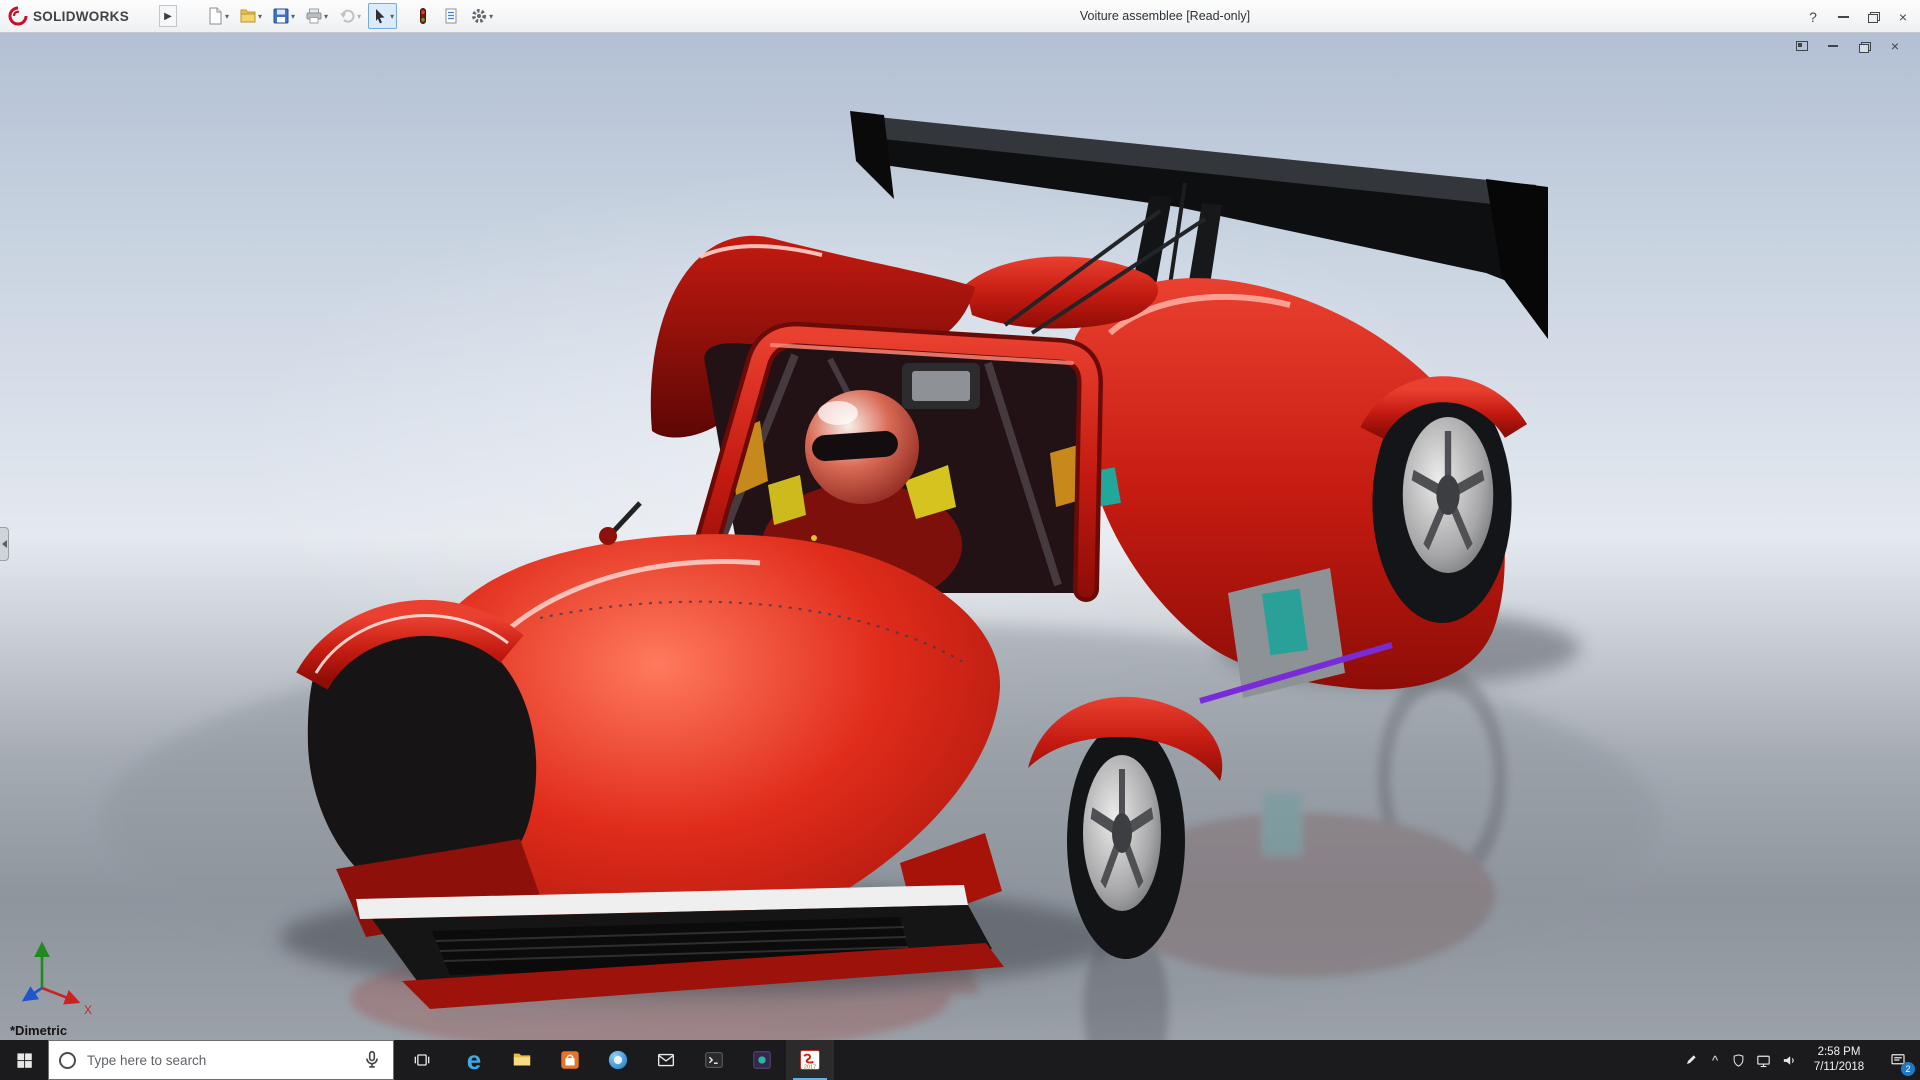  What do you see at coordinates (18, 16) in the screenshot?
I see `ds-logo-icon` at bounding box center [18, 16].